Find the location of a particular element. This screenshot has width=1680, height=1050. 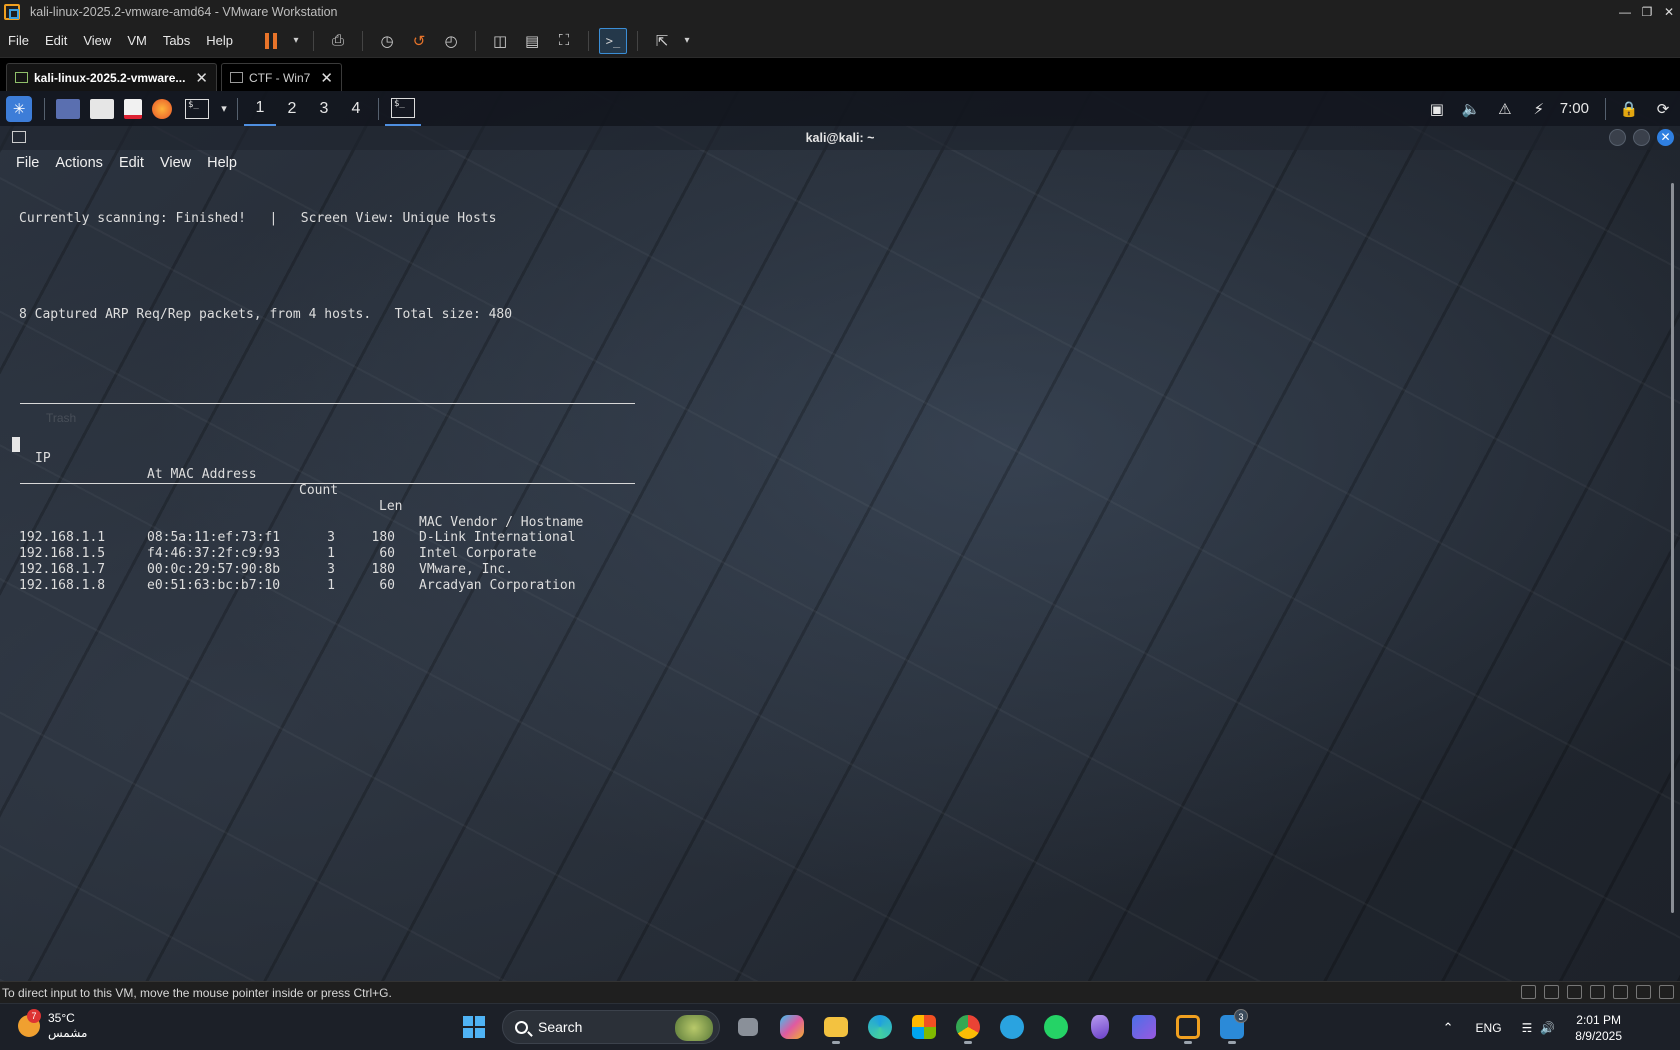

snapshot-icon: ◷ is located at coordinates (387, 41).